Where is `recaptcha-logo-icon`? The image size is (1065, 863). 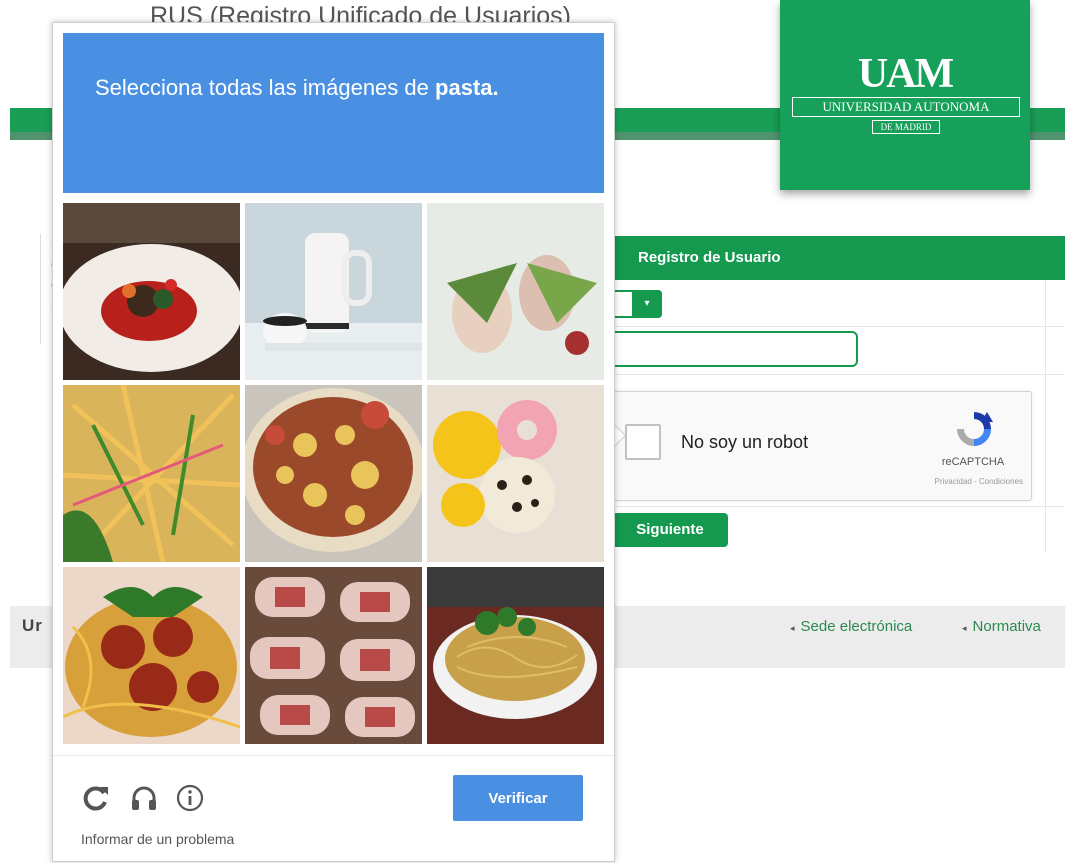
recaptcha-logo-icon is located at coordinates (975, 429).